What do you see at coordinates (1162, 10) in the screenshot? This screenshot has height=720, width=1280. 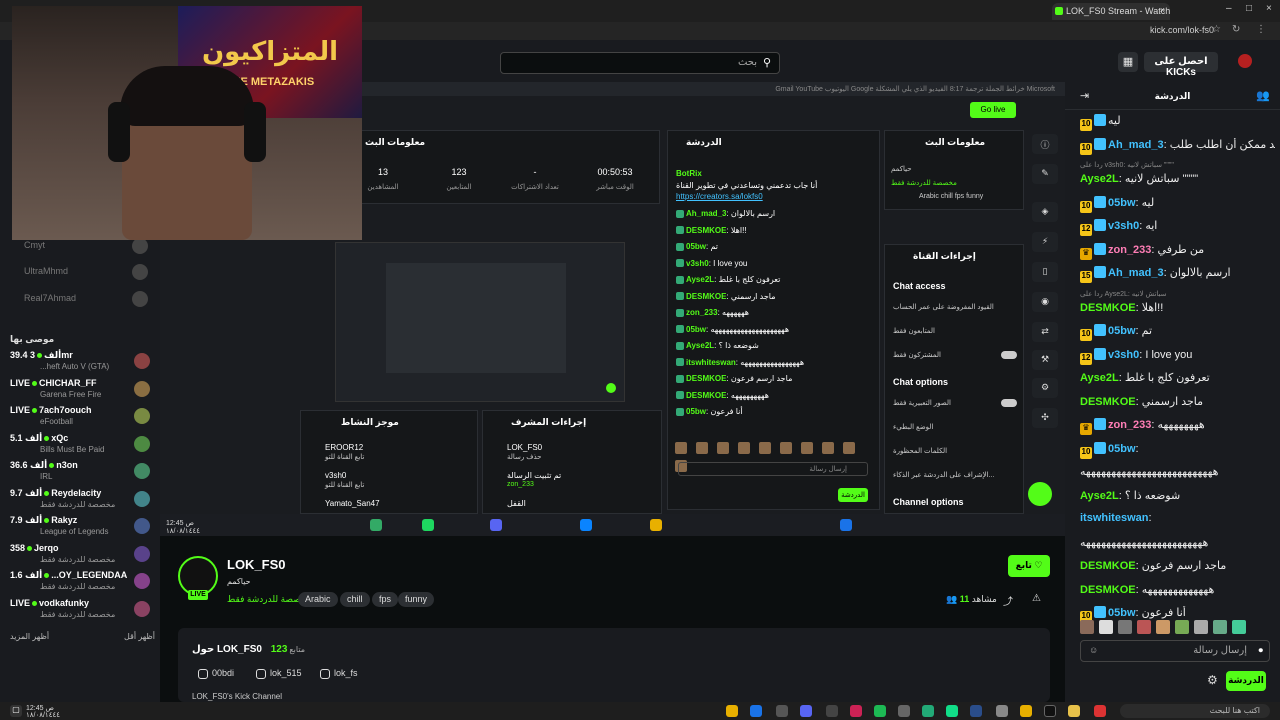 I see `close-icon: ×` at bounding box center [1162, 10].